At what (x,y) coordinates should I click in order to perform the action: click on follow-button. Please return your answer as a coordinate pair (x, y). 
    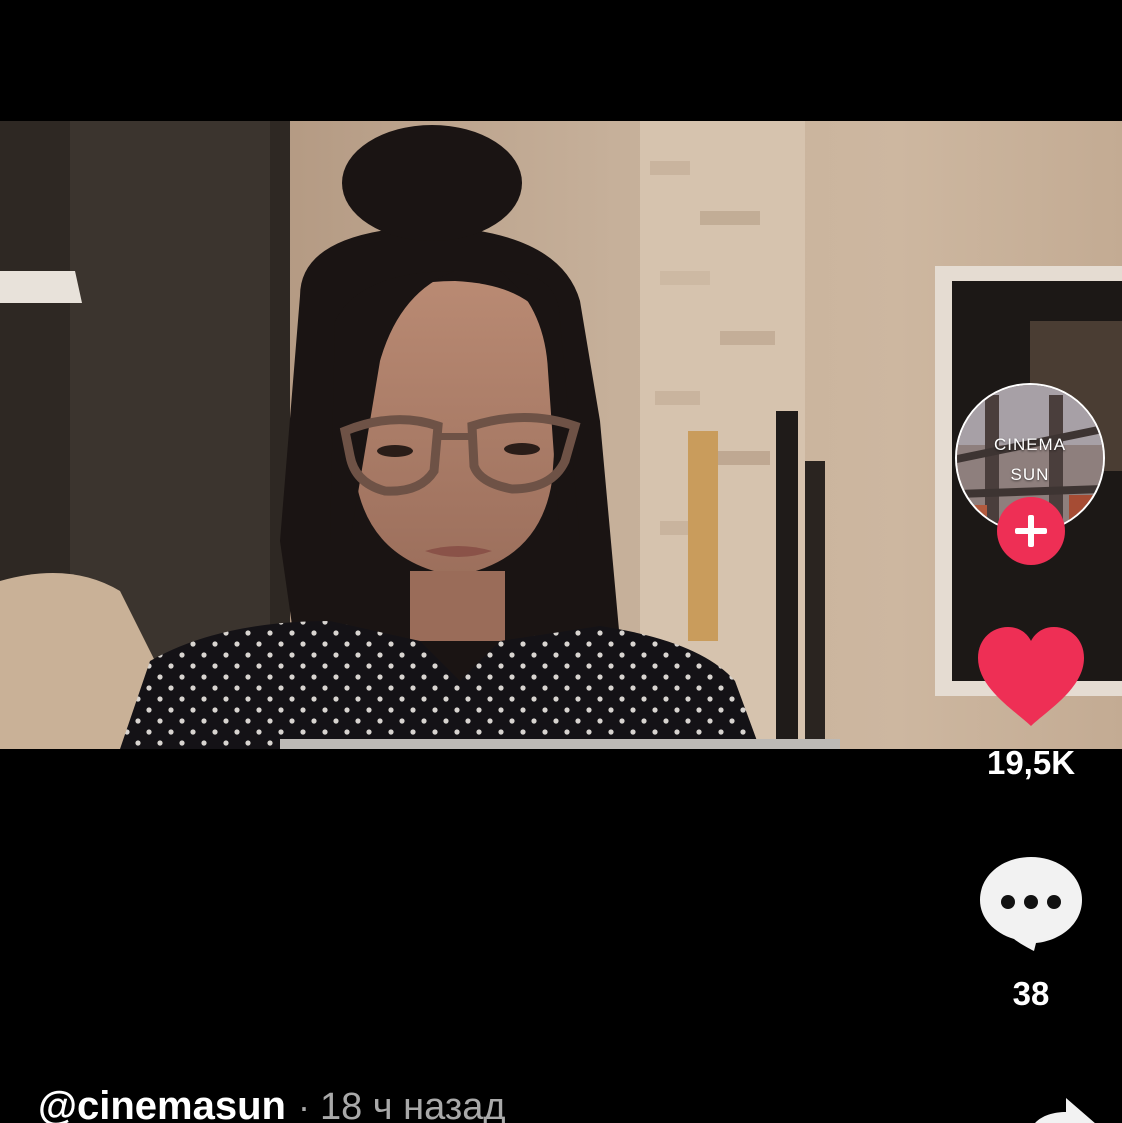
    Looking at the image, I should click on (1031, 531).